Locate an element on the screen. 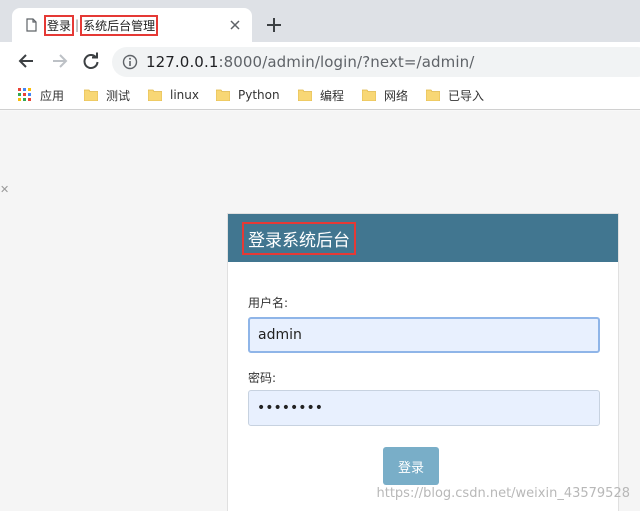 This screenshot has width=640, height=511. bookmark-folder-test: 测试 is located at coordinates (107, 95).